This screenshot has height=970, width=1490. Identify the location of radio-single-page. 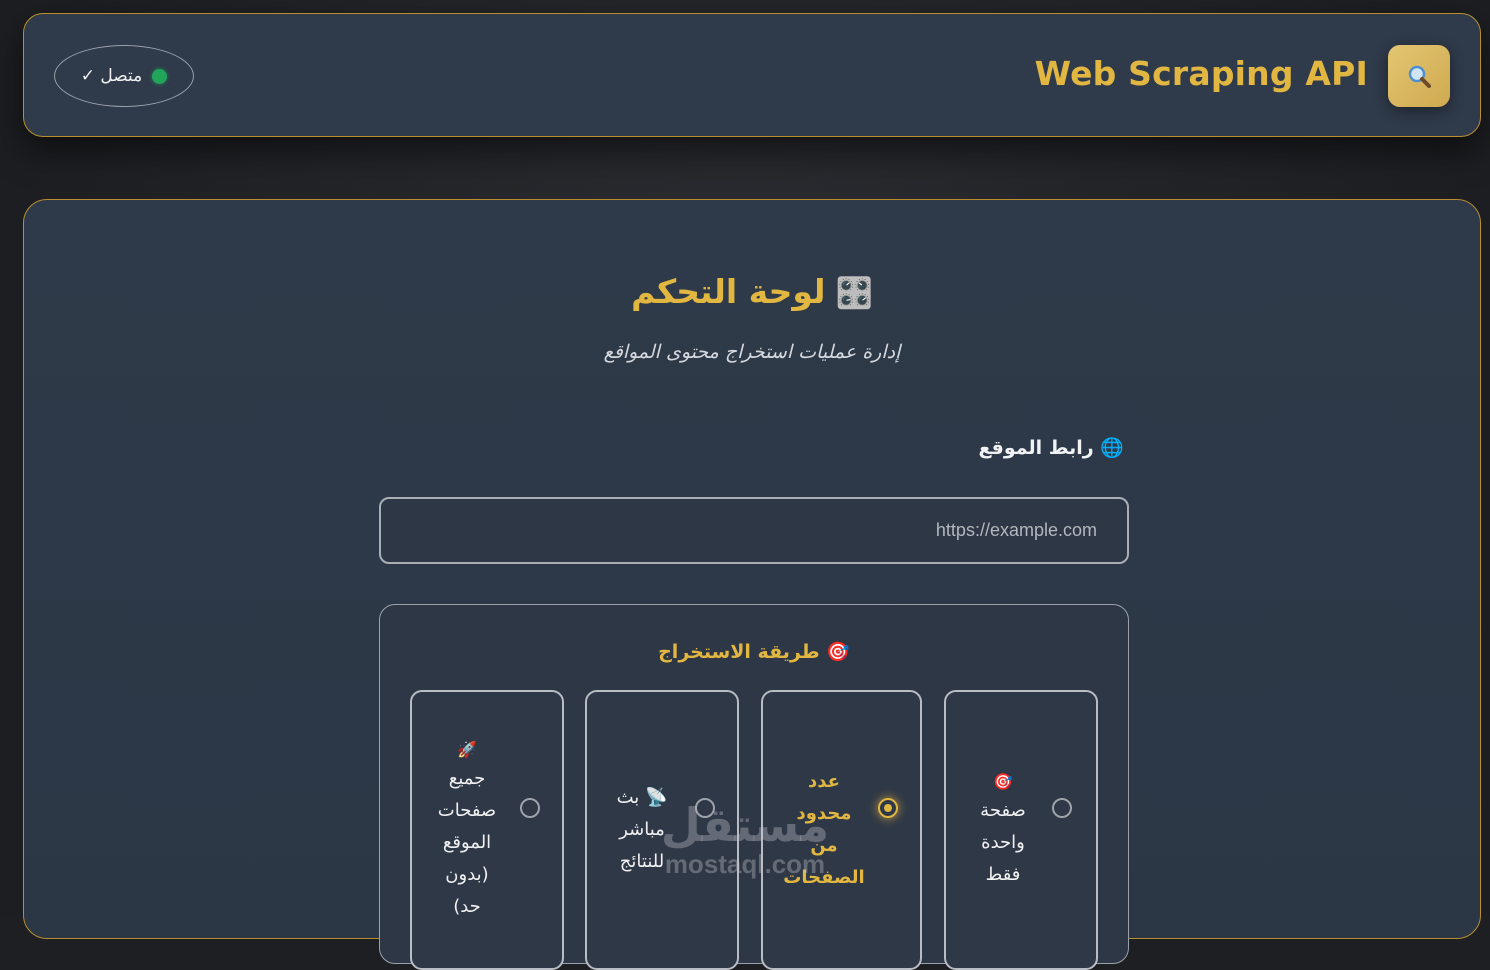
(1062, 808).